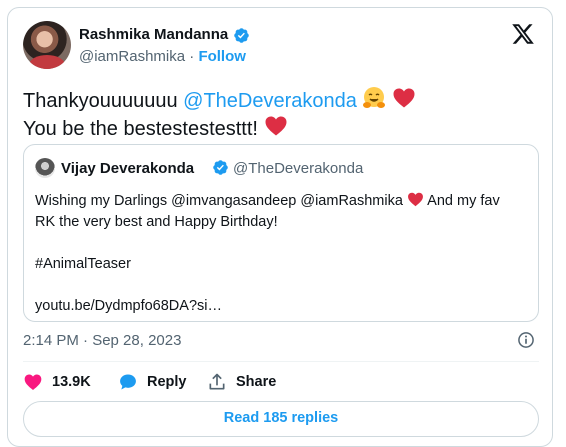  I want to click on quoted-author-name: Vijay Deverakonda, so click(128, 168).